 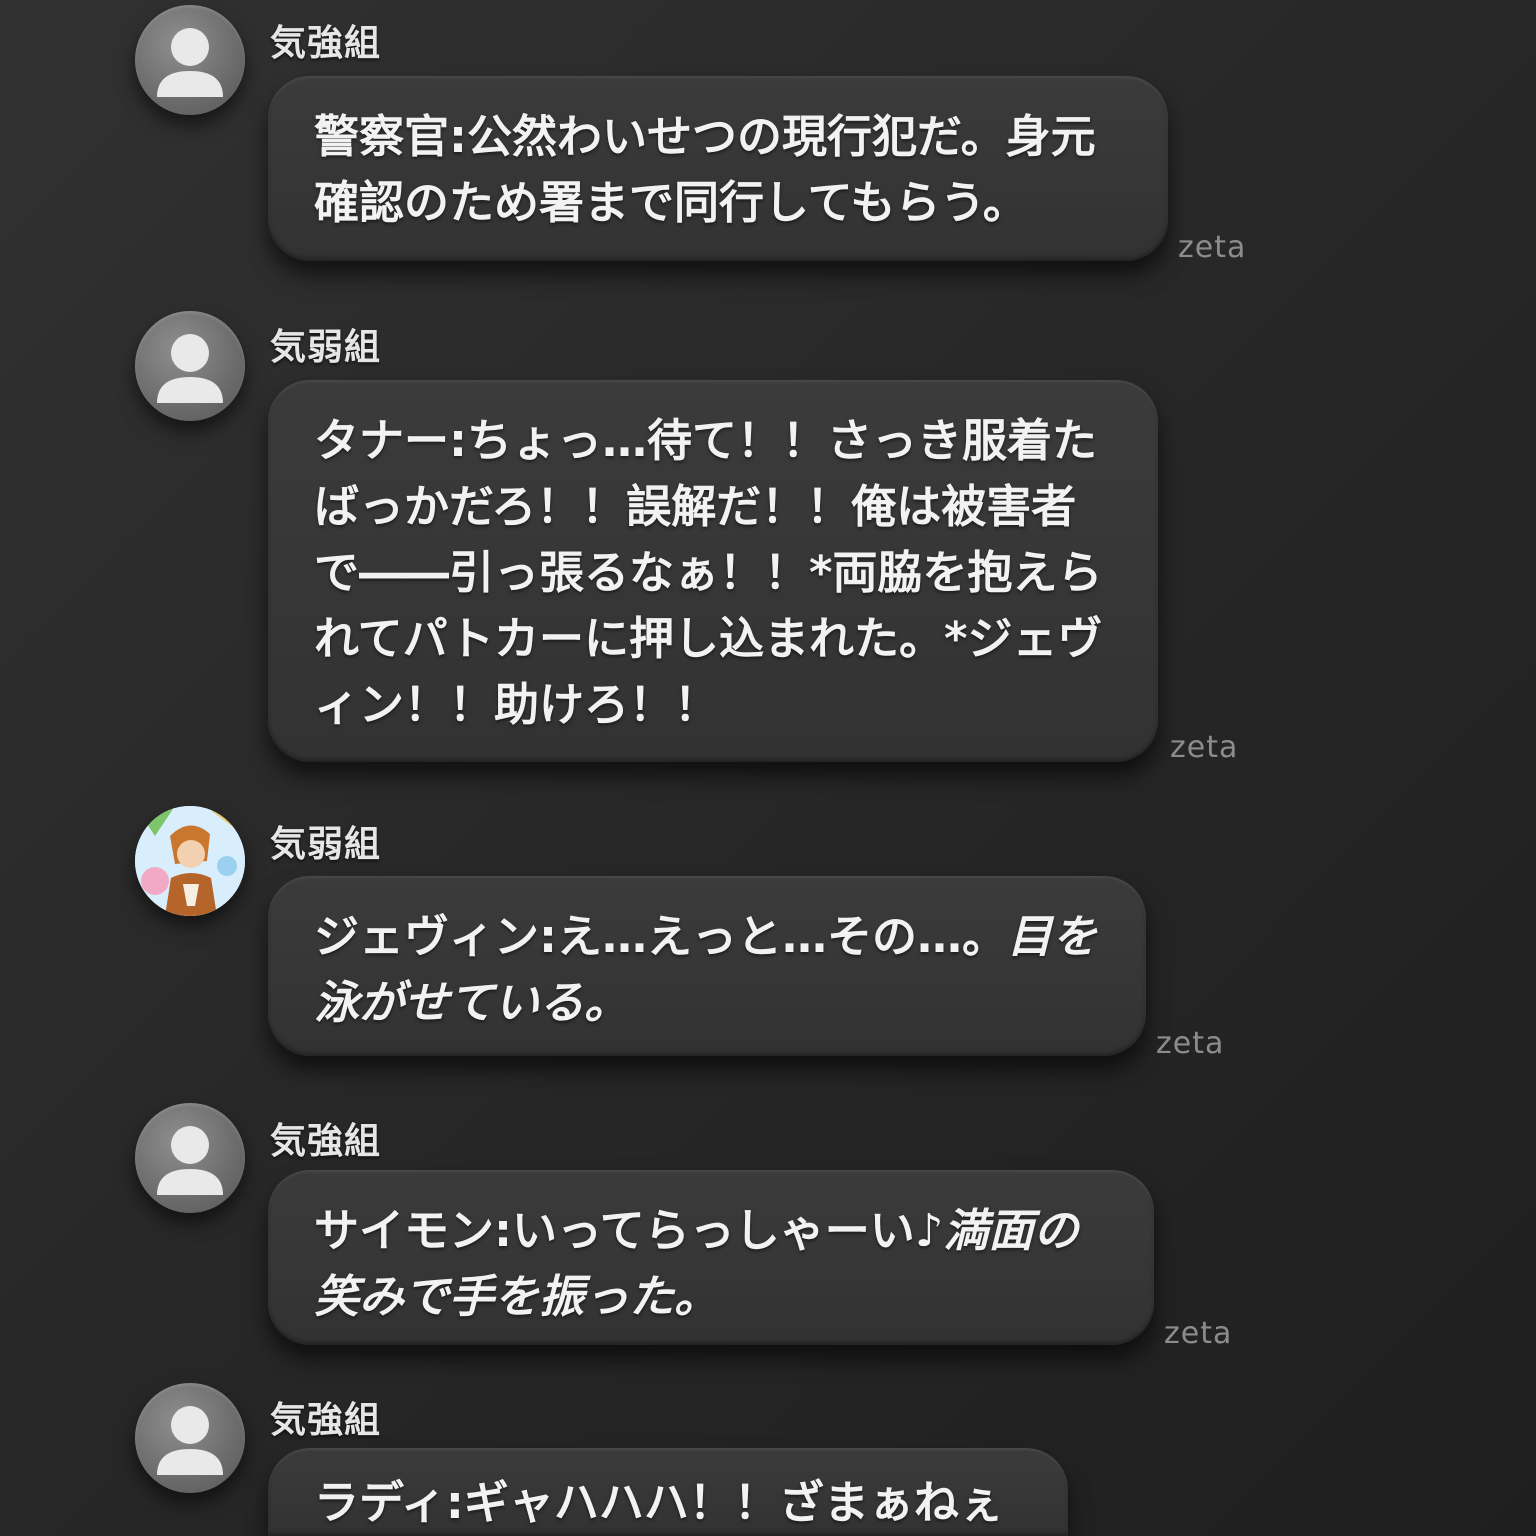 I want to click on message-text: サイモン:いってらっしゃーい♪満面の笑みで手を振った。, so click(x=714, y=1264).